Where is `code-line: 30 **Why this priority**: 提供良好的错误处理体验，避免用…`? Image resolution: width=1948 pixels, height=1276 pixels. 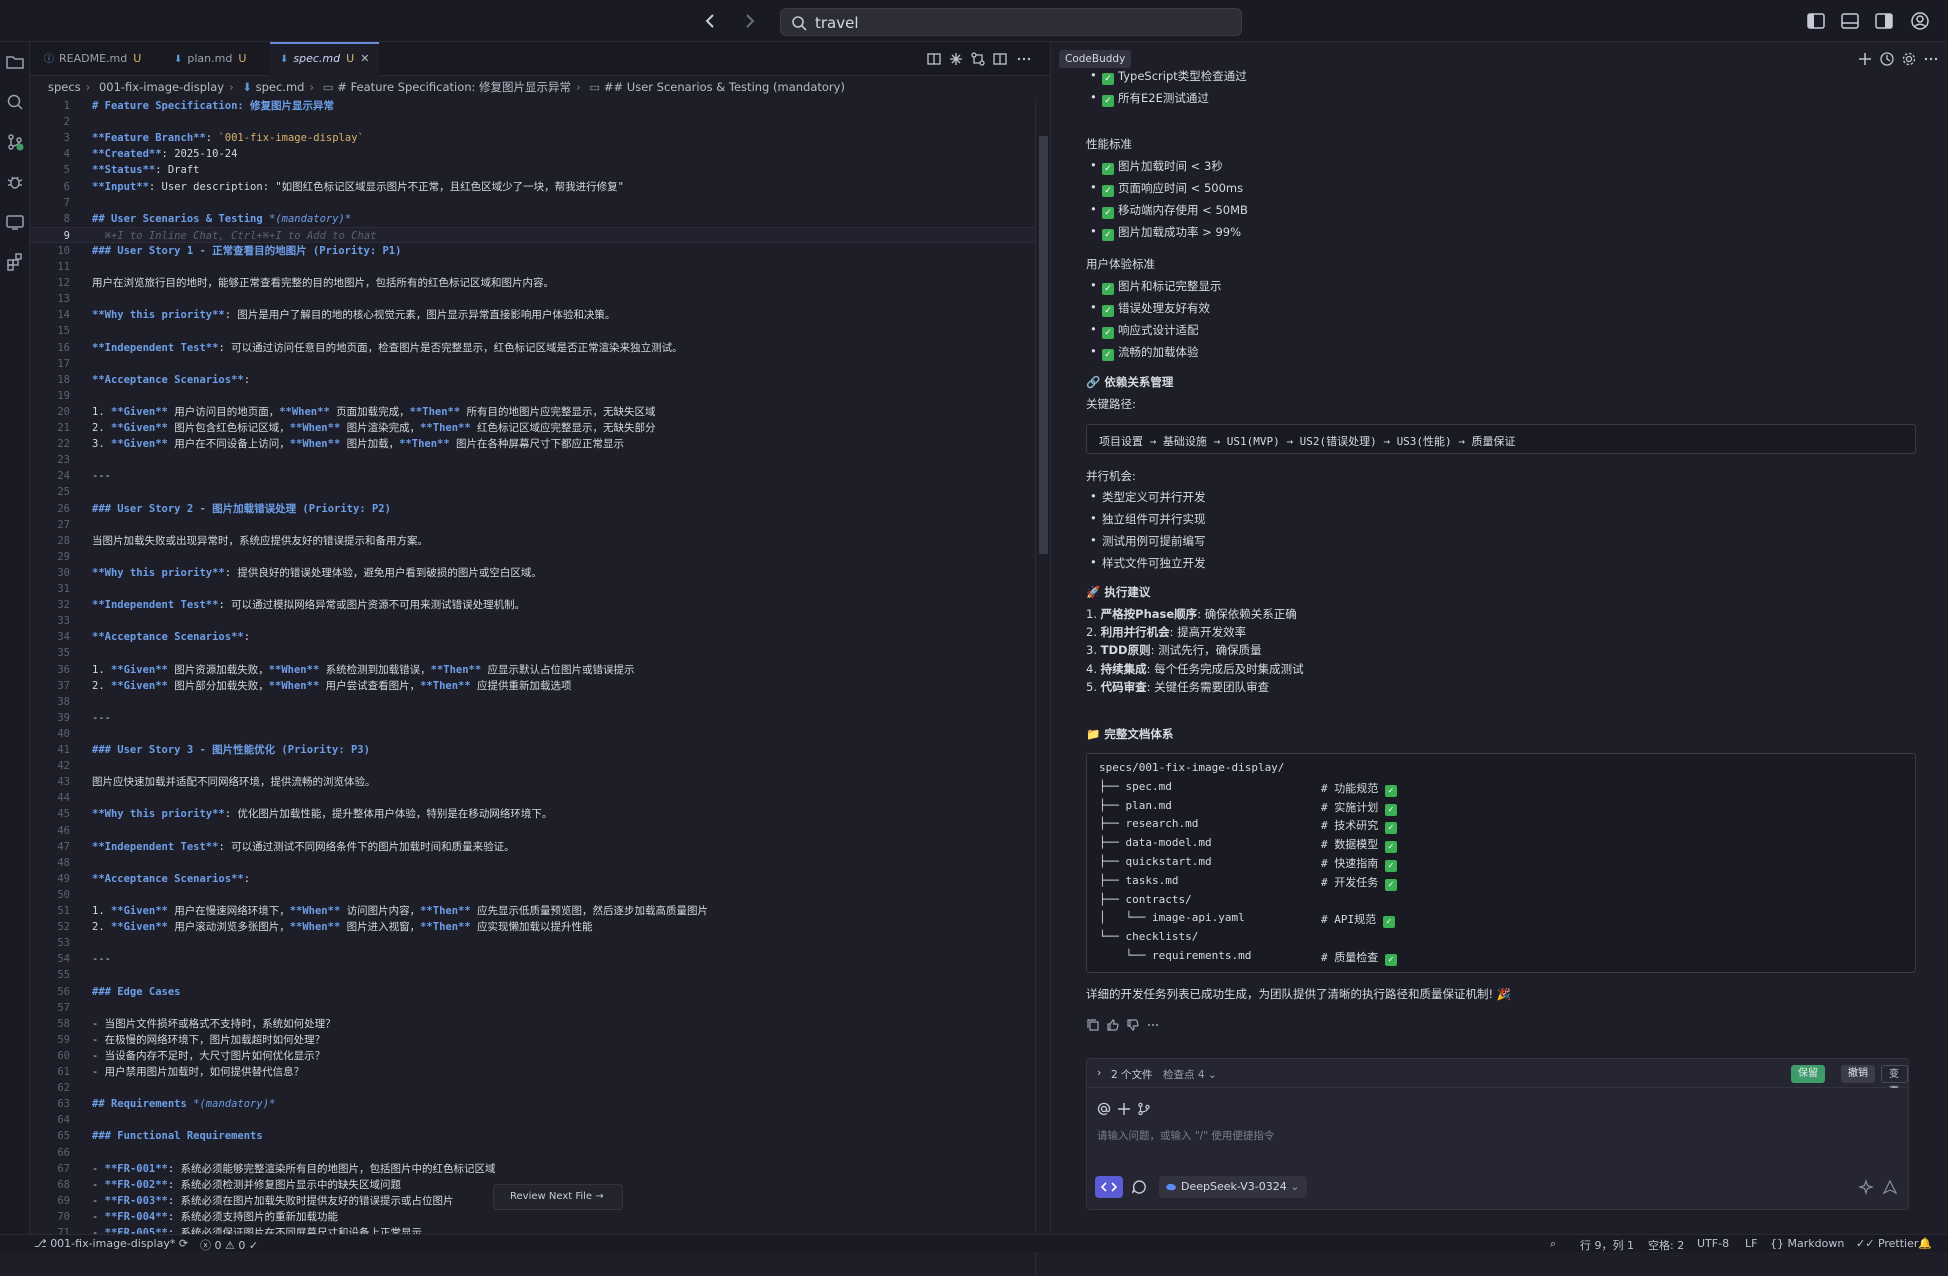
code-line: 30 **Why this priority**: 提供良好的错误处理体验，避免用… is located at coordinates (532, 573).